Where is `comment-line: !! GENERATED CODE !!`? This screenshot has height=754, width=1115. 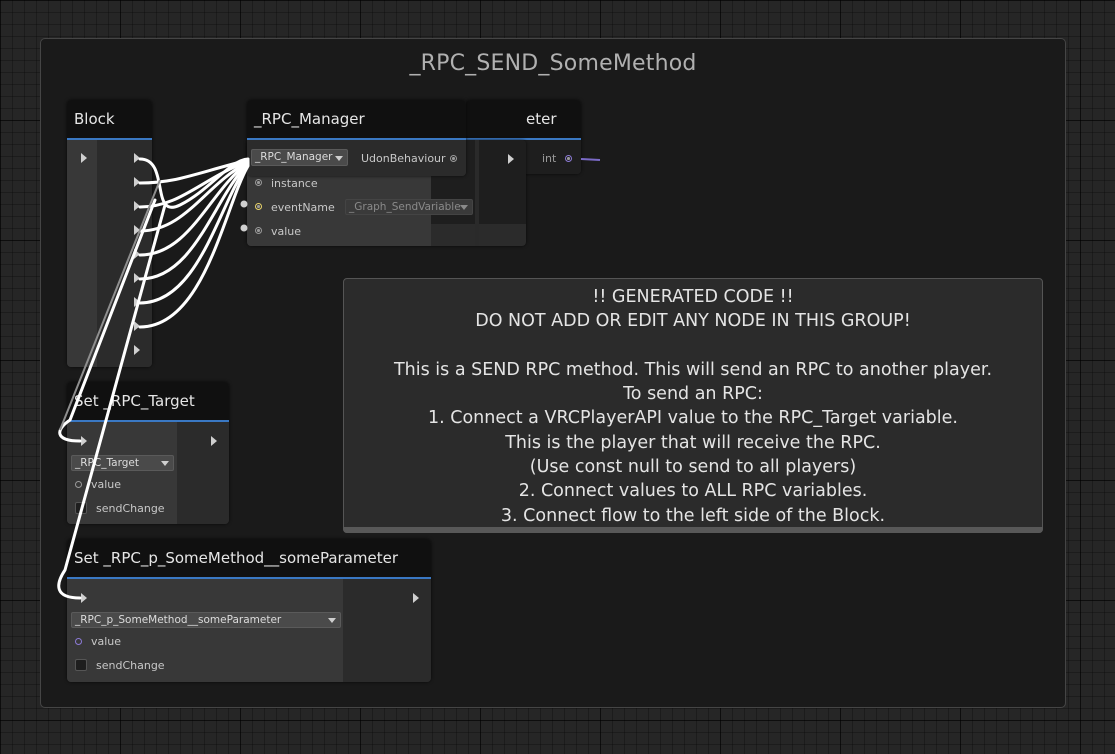 comment-line: !! GENERATED CODE !! is located at coordinates (693, 297).